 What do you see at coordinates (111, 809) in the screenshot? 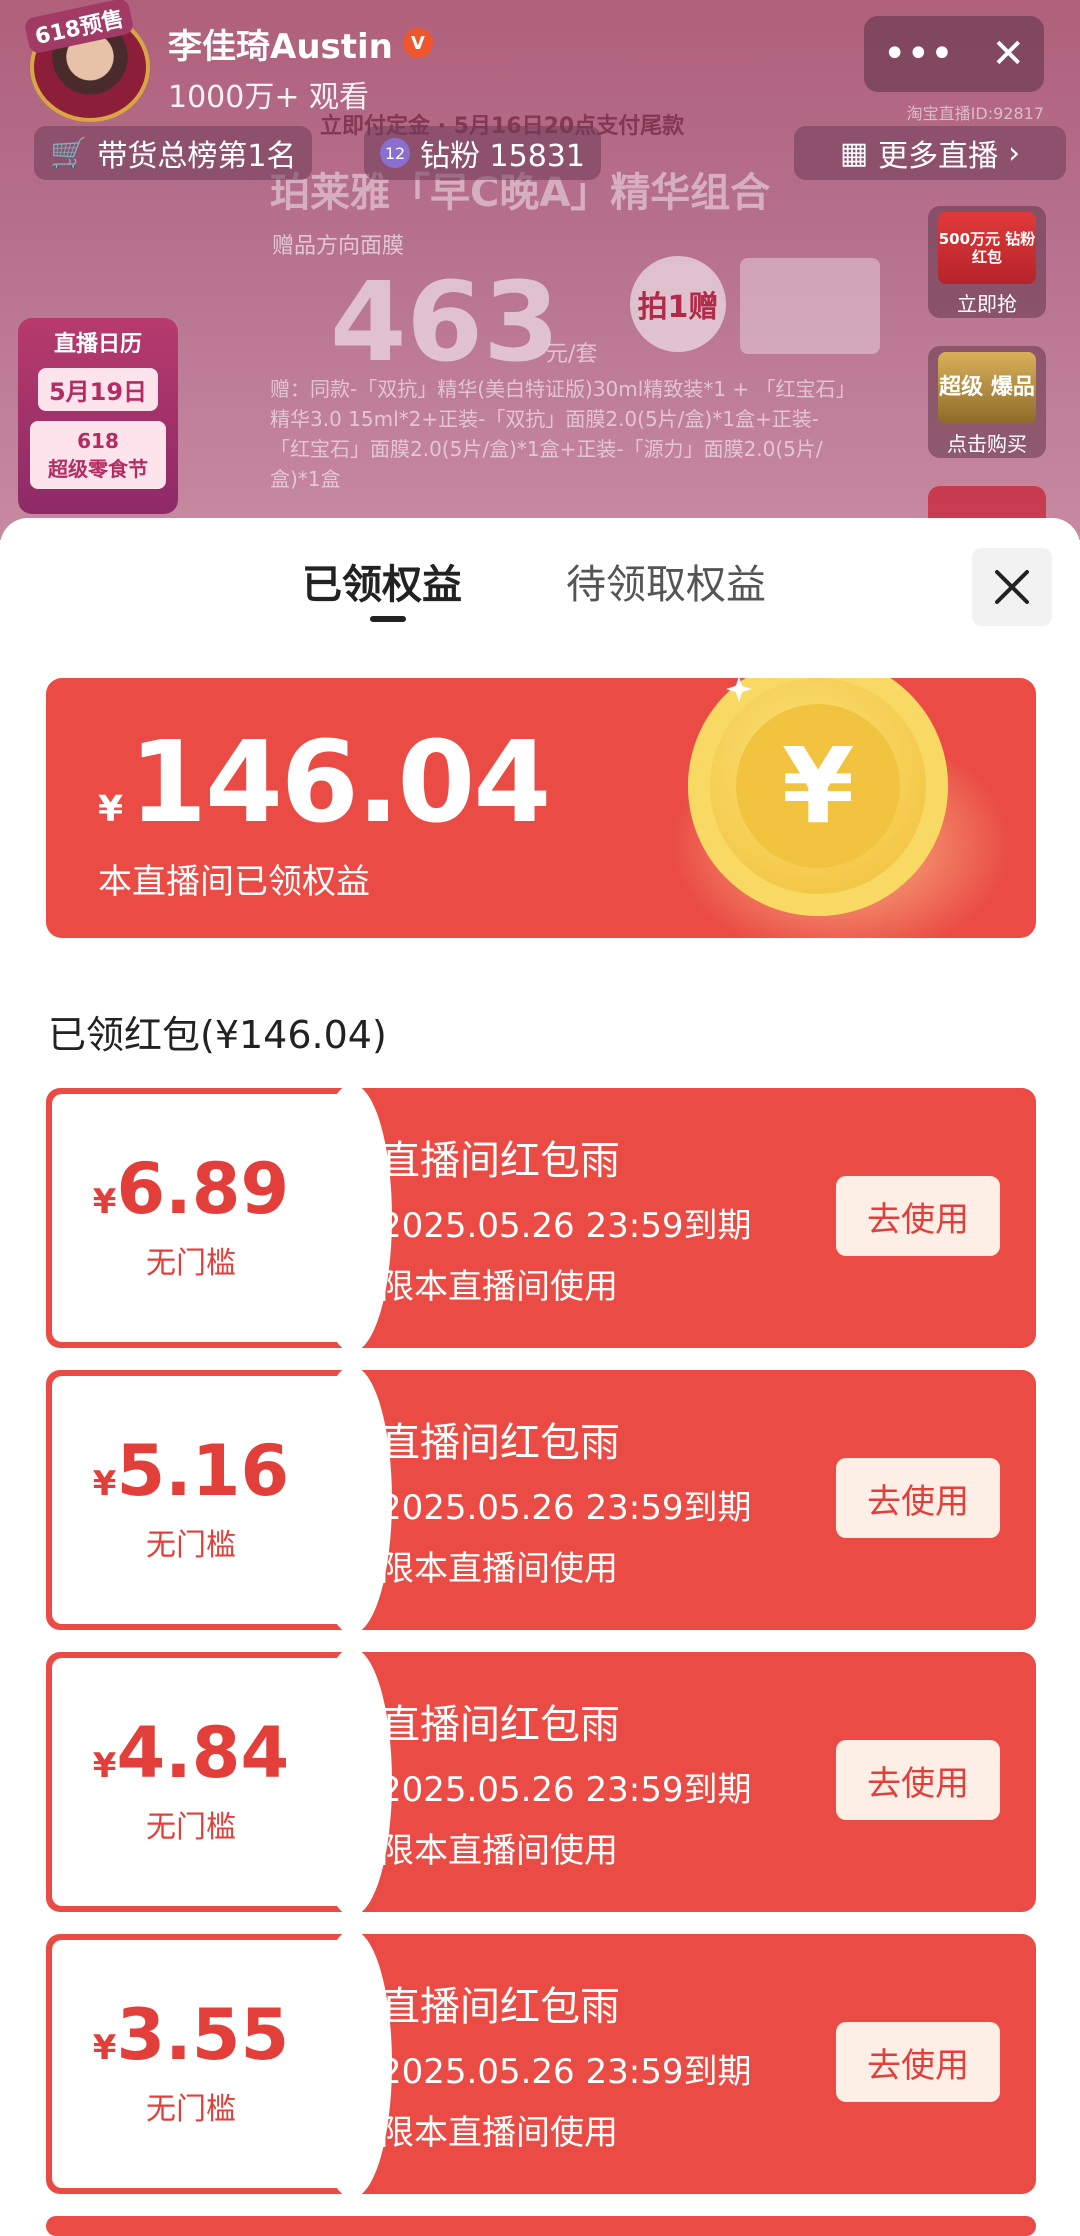
I see `summary-currency: ¥` at bounding box center [111, 809].